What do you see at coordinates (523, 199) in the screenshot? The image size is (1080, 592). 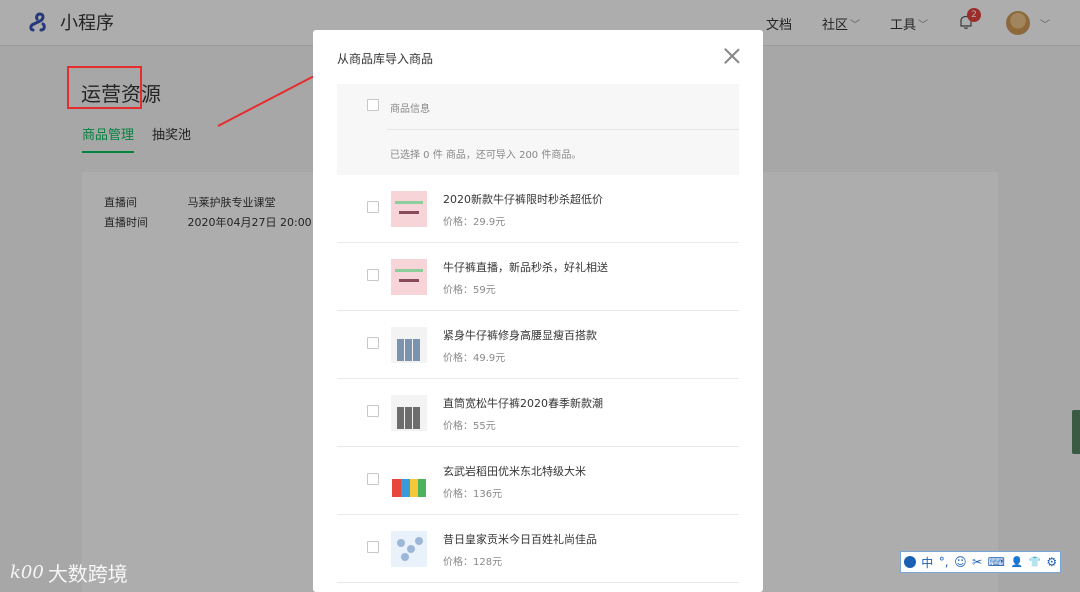 I see `product-name: 2020新款牛仔裤限时秒杀超低价` at bounding box center [523, 199].